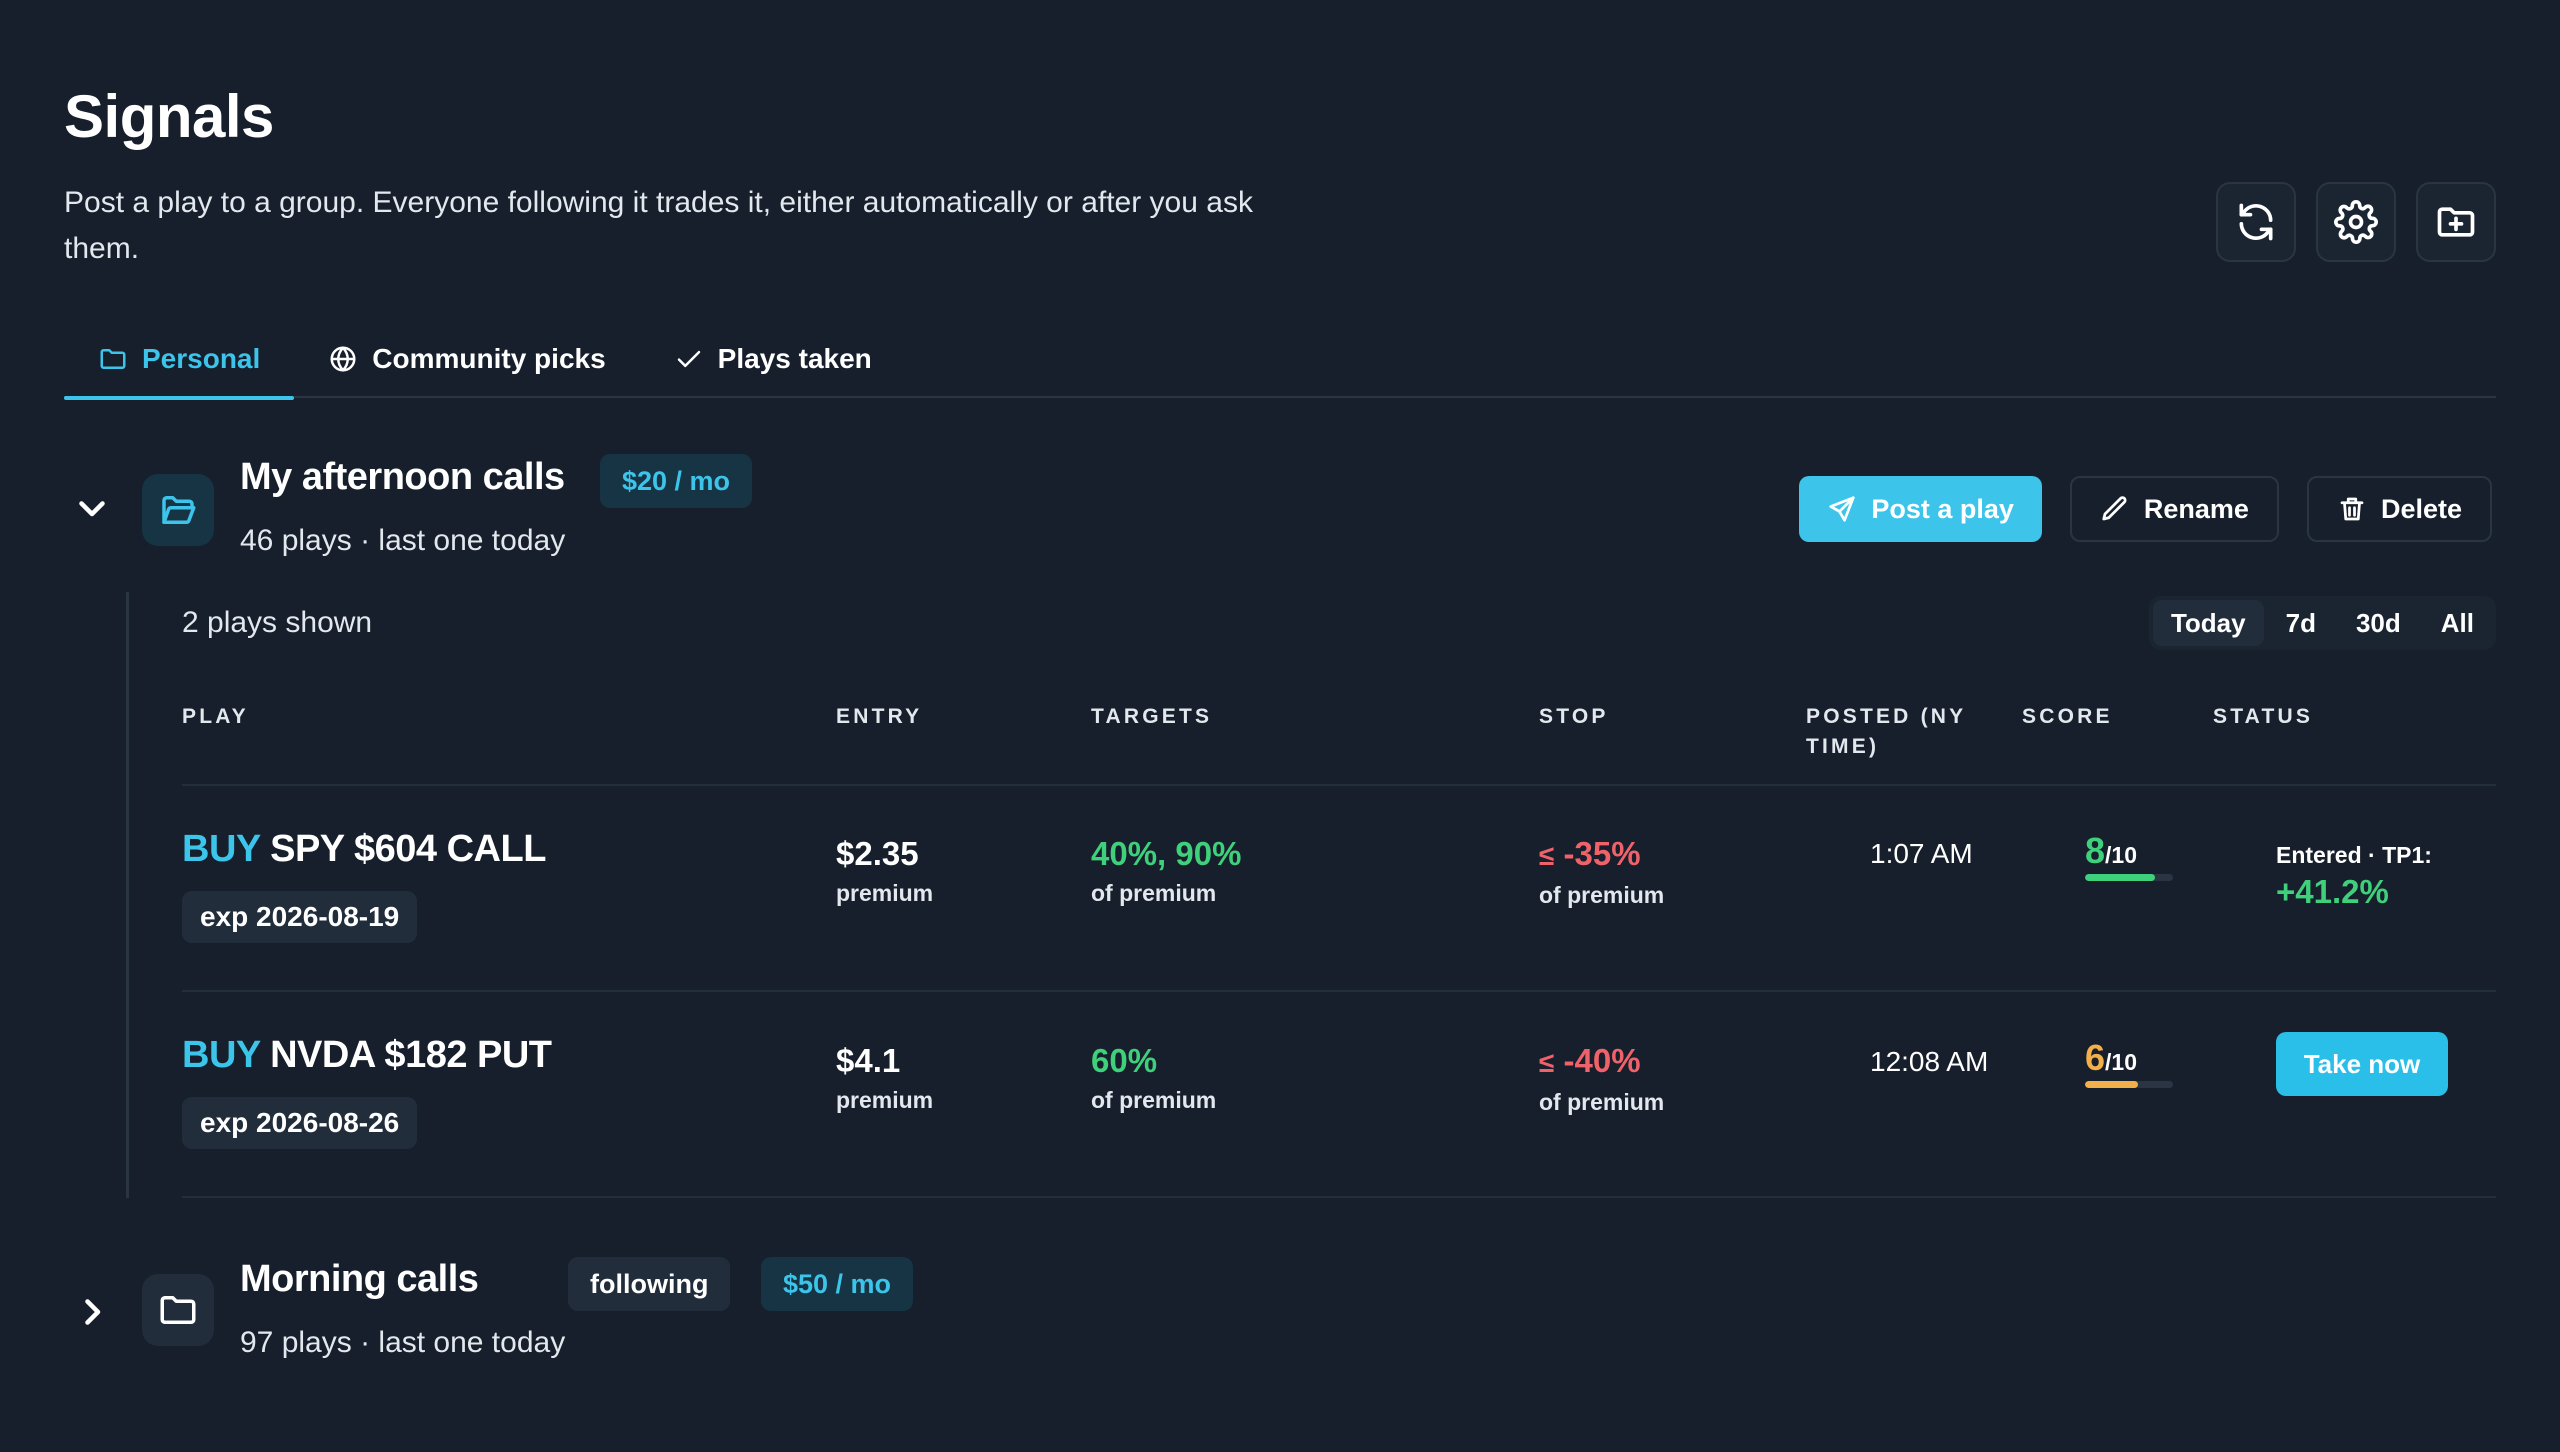 This screenshot has width=2560, height=1452. Describe the element at coordinates (2095, 1057) in the screenshot. I see `score-number: 6` at that location.